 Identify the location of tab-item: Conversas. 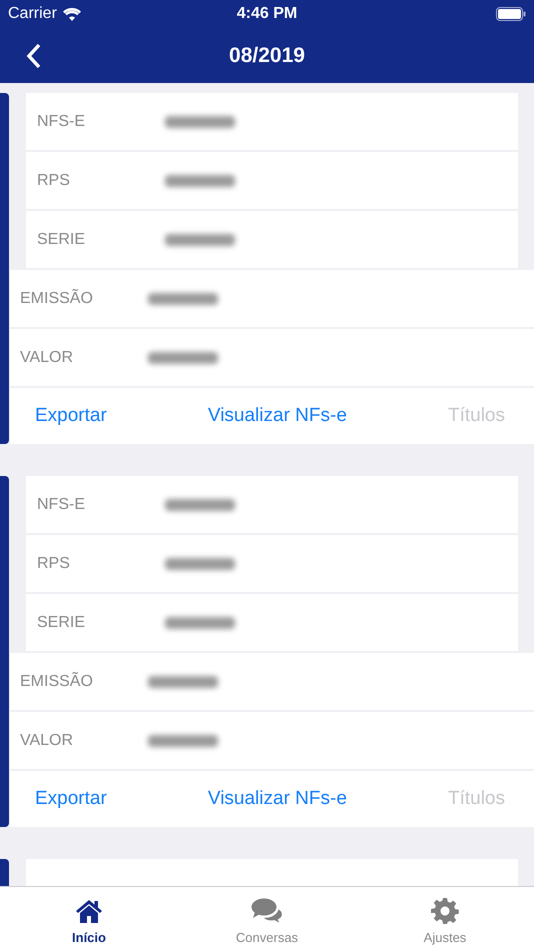
(267, 918).